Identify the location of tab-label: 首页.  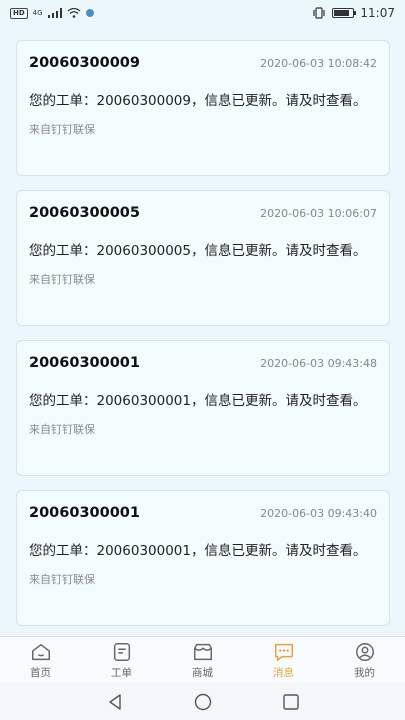
(40, 672).